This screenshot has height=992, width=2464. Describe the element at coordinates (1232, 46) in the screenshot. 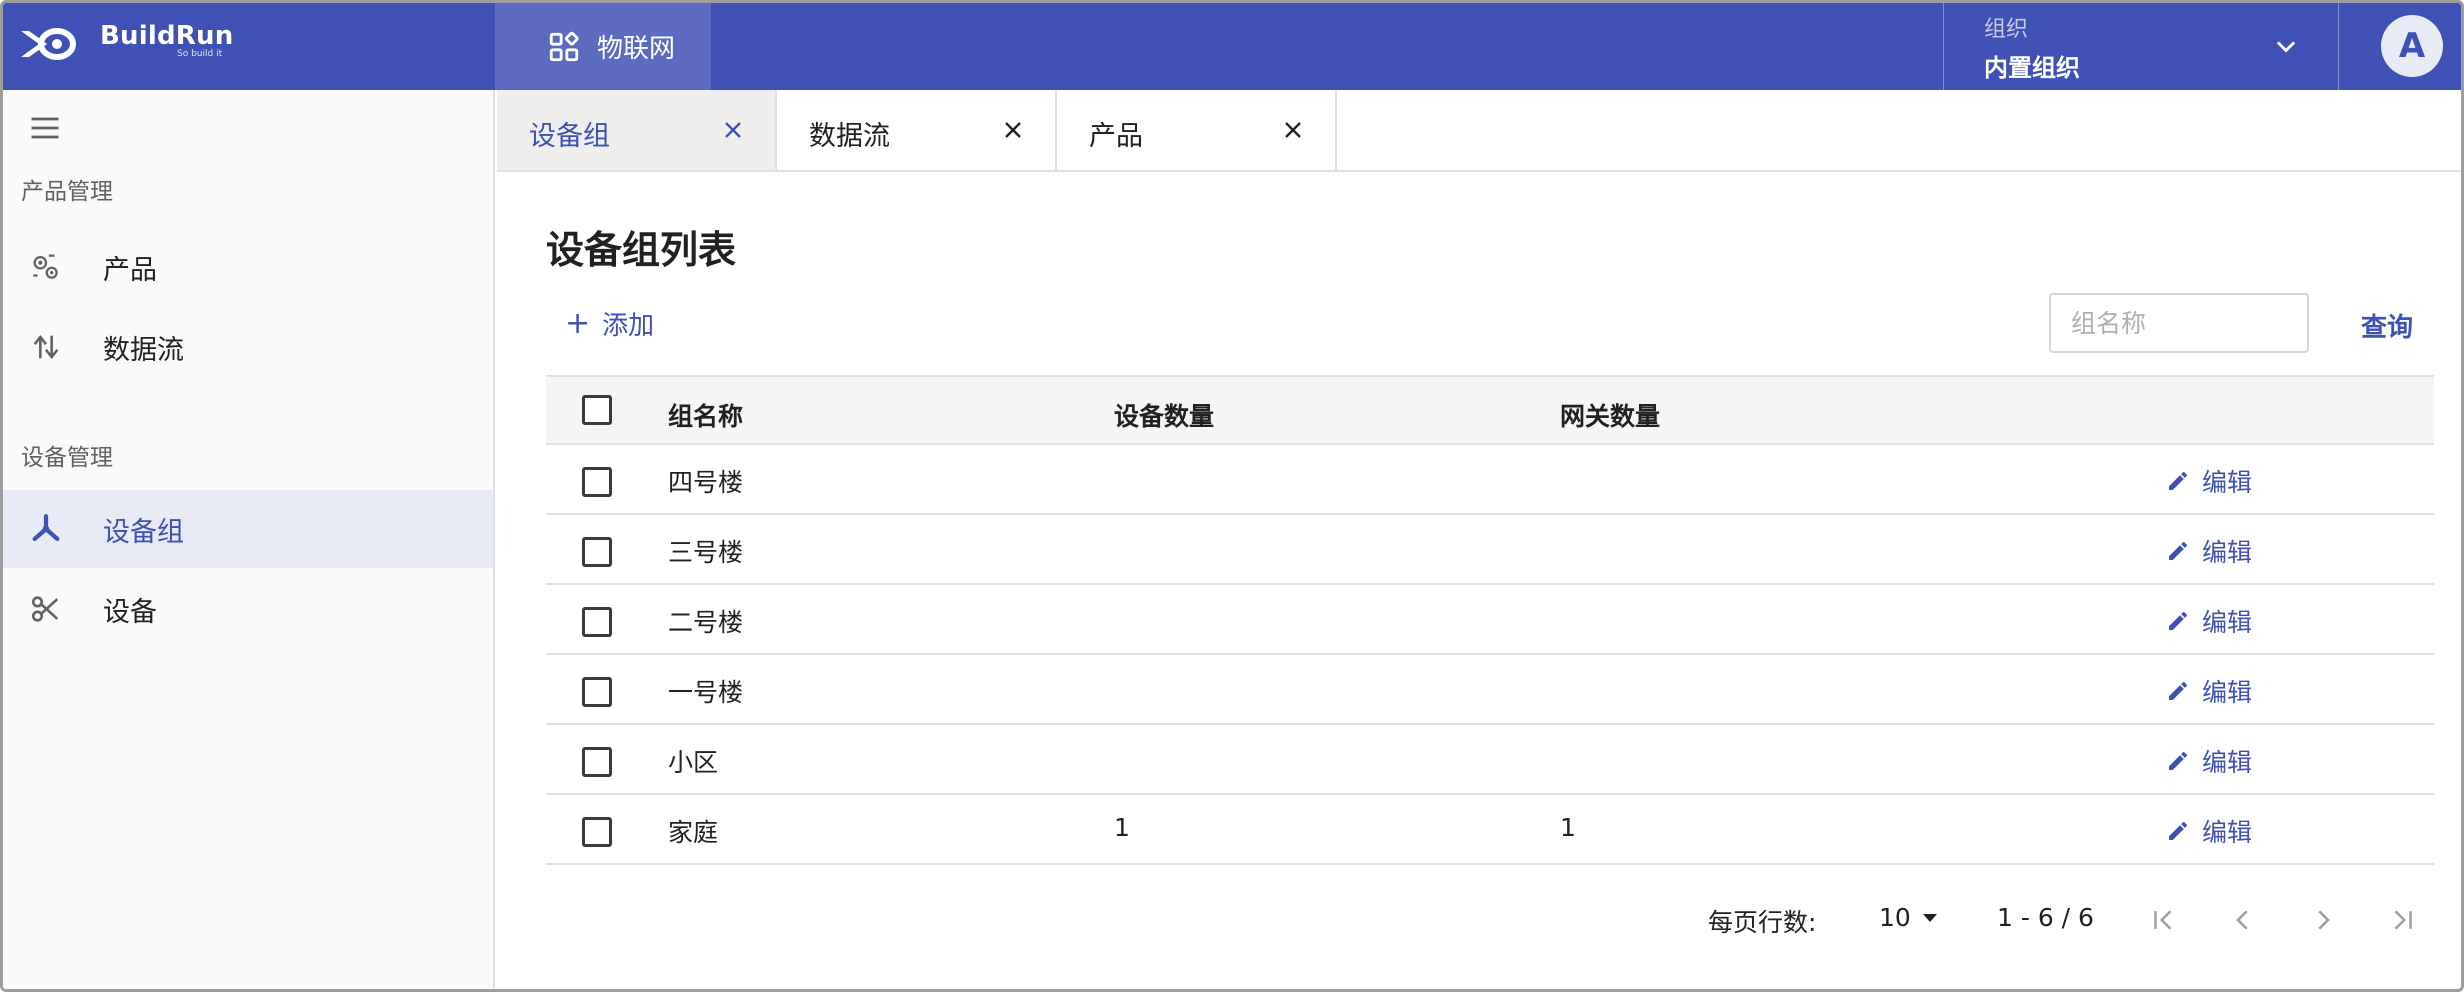

I see `top-bar: BuildRun So build it 物联网 组织 内置组织 A` at that location.